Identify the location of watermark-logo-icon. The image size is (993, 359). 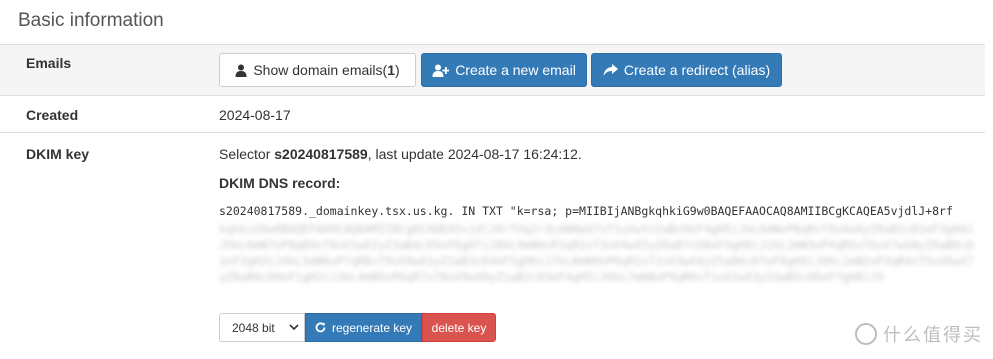
(866, 334).